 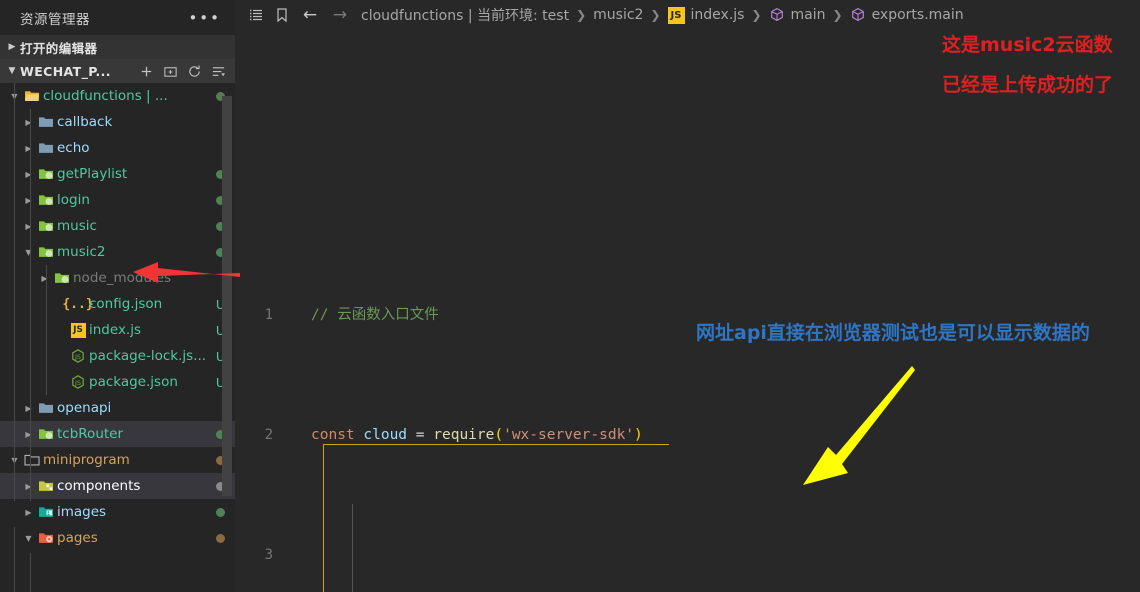 I want to click on tree-item-config-json: ▶{..}config.jsonU, so click(x=117, y=304).